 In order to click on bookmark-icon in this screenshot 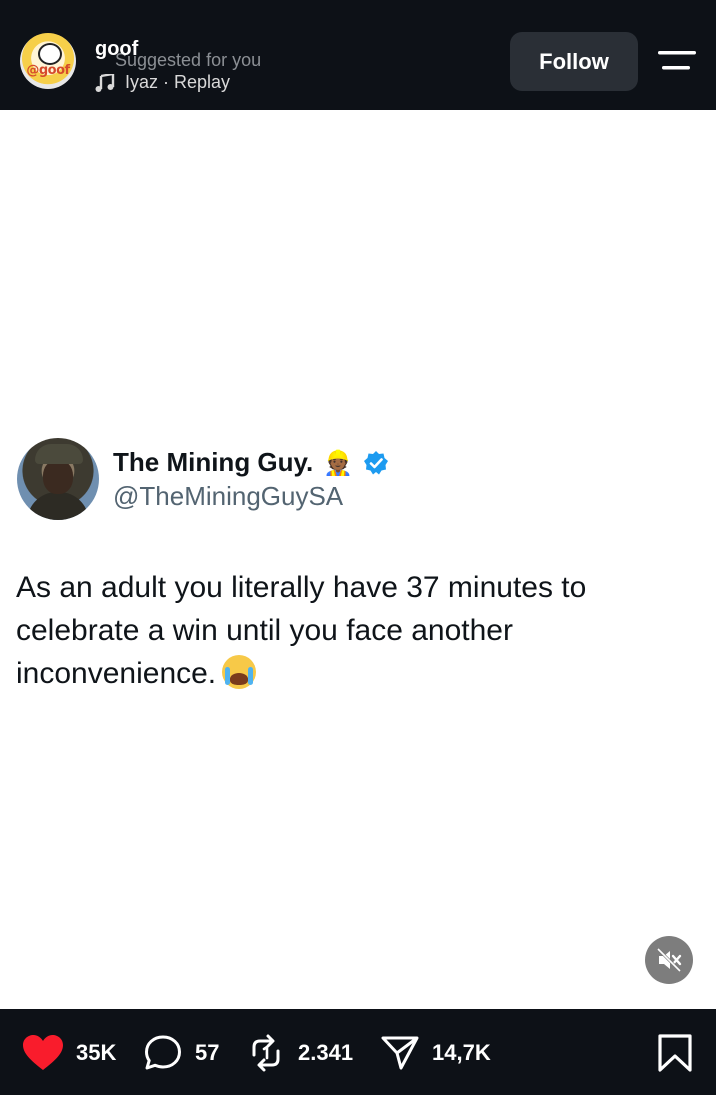, I will do `click(675, 1053)`.